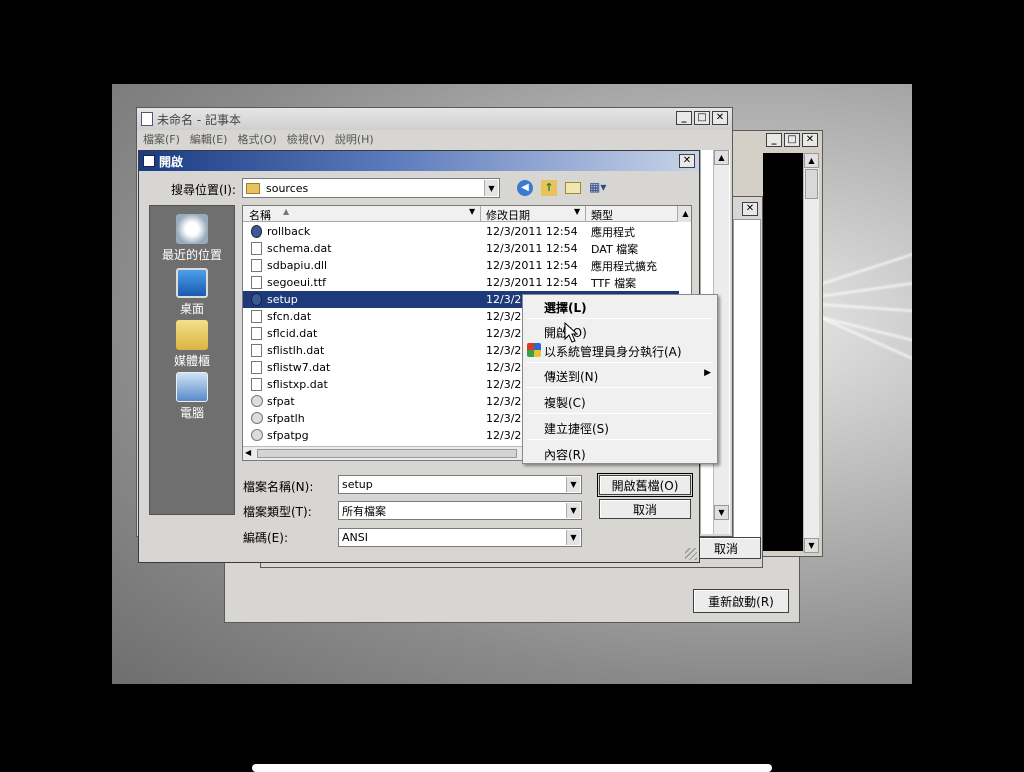 This screenshot has width=1024, height=772. What do you see at coordinates (354, 139) in the screenshot?
I see `menu-help: 說明(H)` at bounding box center [354, 139].